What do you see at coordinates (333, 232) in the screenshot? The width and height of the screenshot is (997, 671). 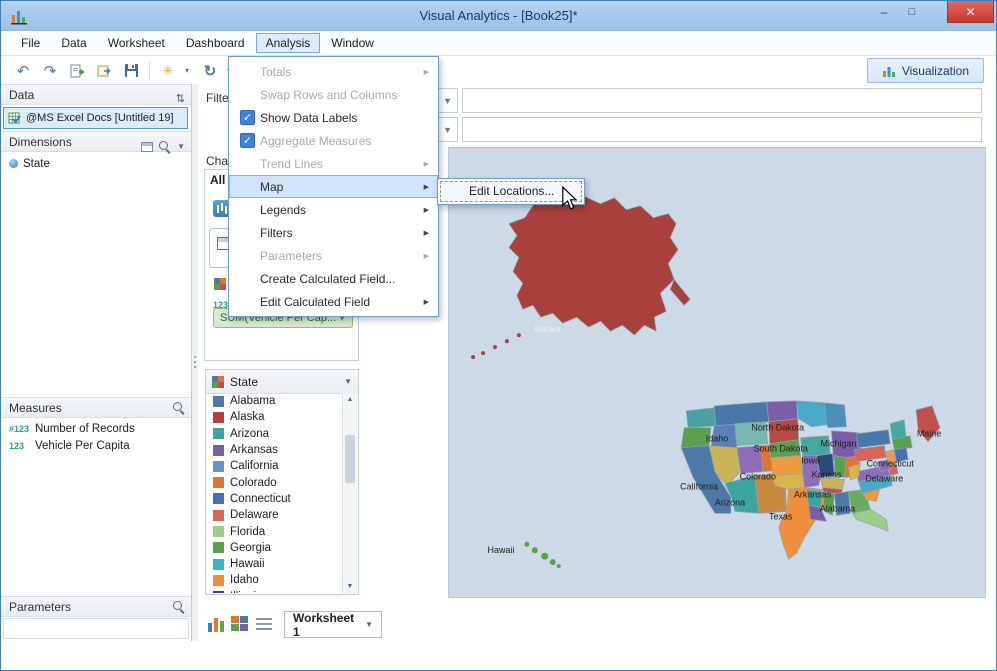 I see `analysis-menu-item-filters: Filters ▶` at bounding box center [333, 232].